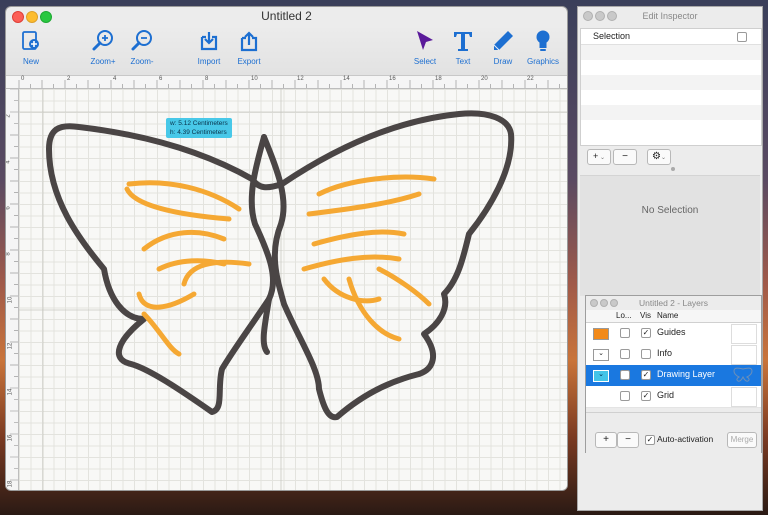  What do you see at coordinates (606, 440) in the screenshot?
I see `add-layer-button: +` at bounding box center [606, 440].